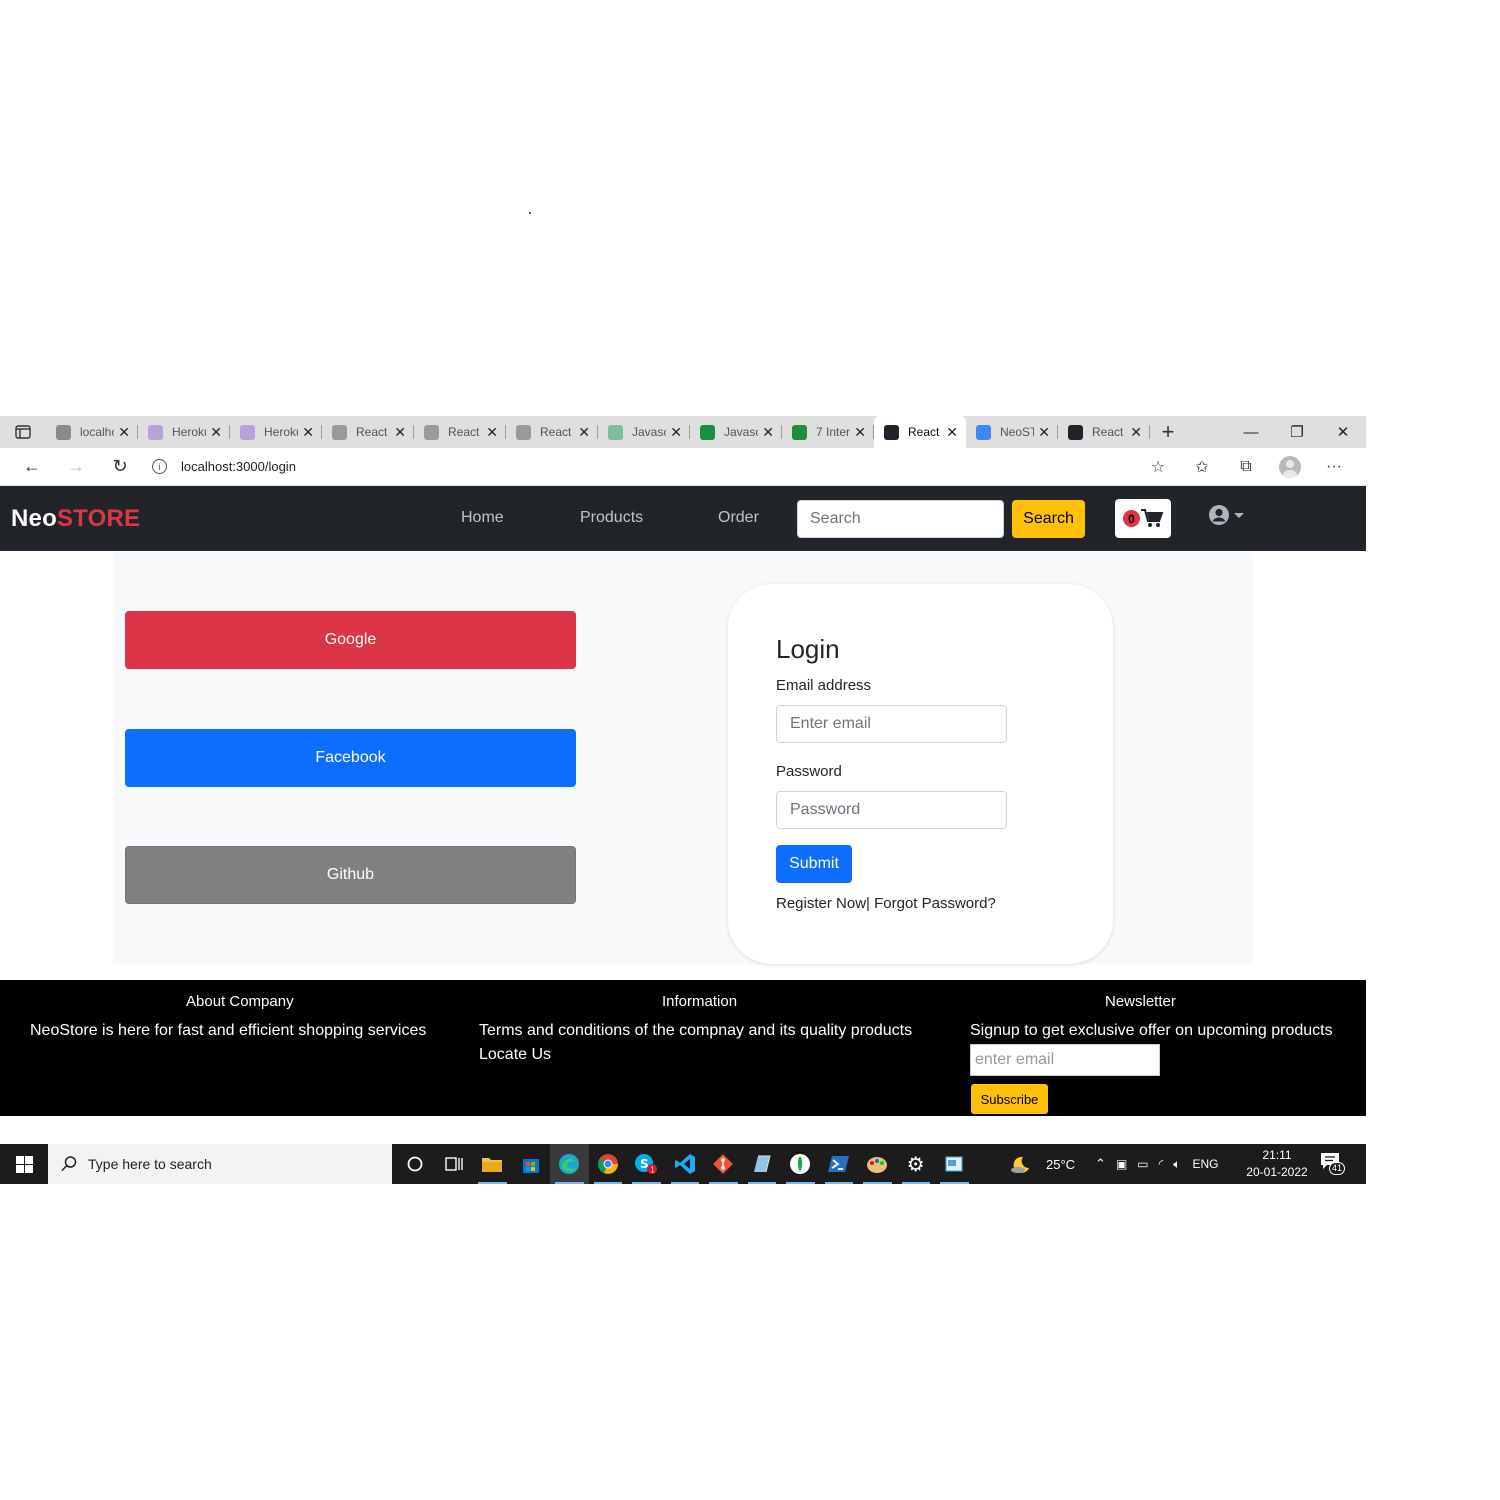 The height and width of the screenshot is (1500, 1500). What do you see at coordinates (1343, 432) in the screenshot?
I see `window-close-icon: ✕` at bounding box center [1343, 432].